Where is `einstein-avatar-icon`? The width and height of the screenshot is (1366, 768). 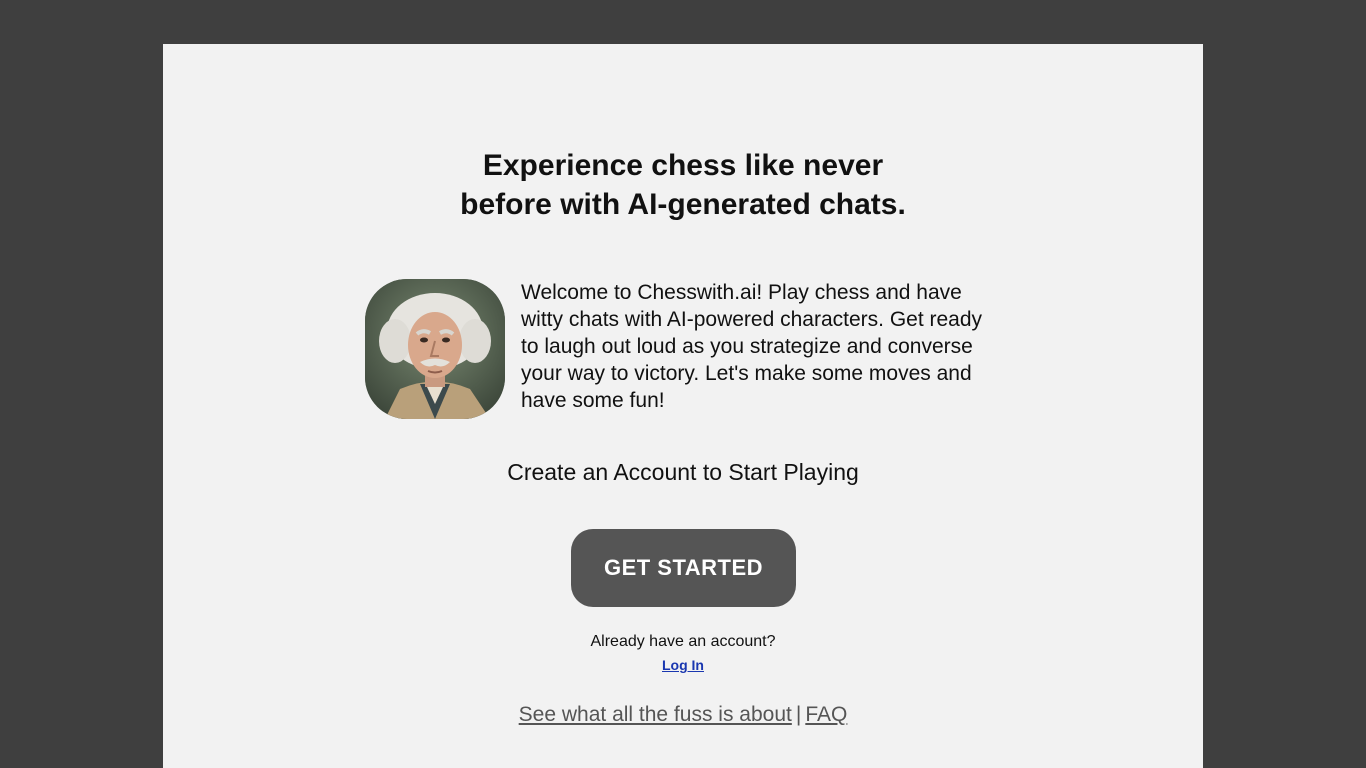
einstein-avatar-icon is located at coordinates (435, 349).